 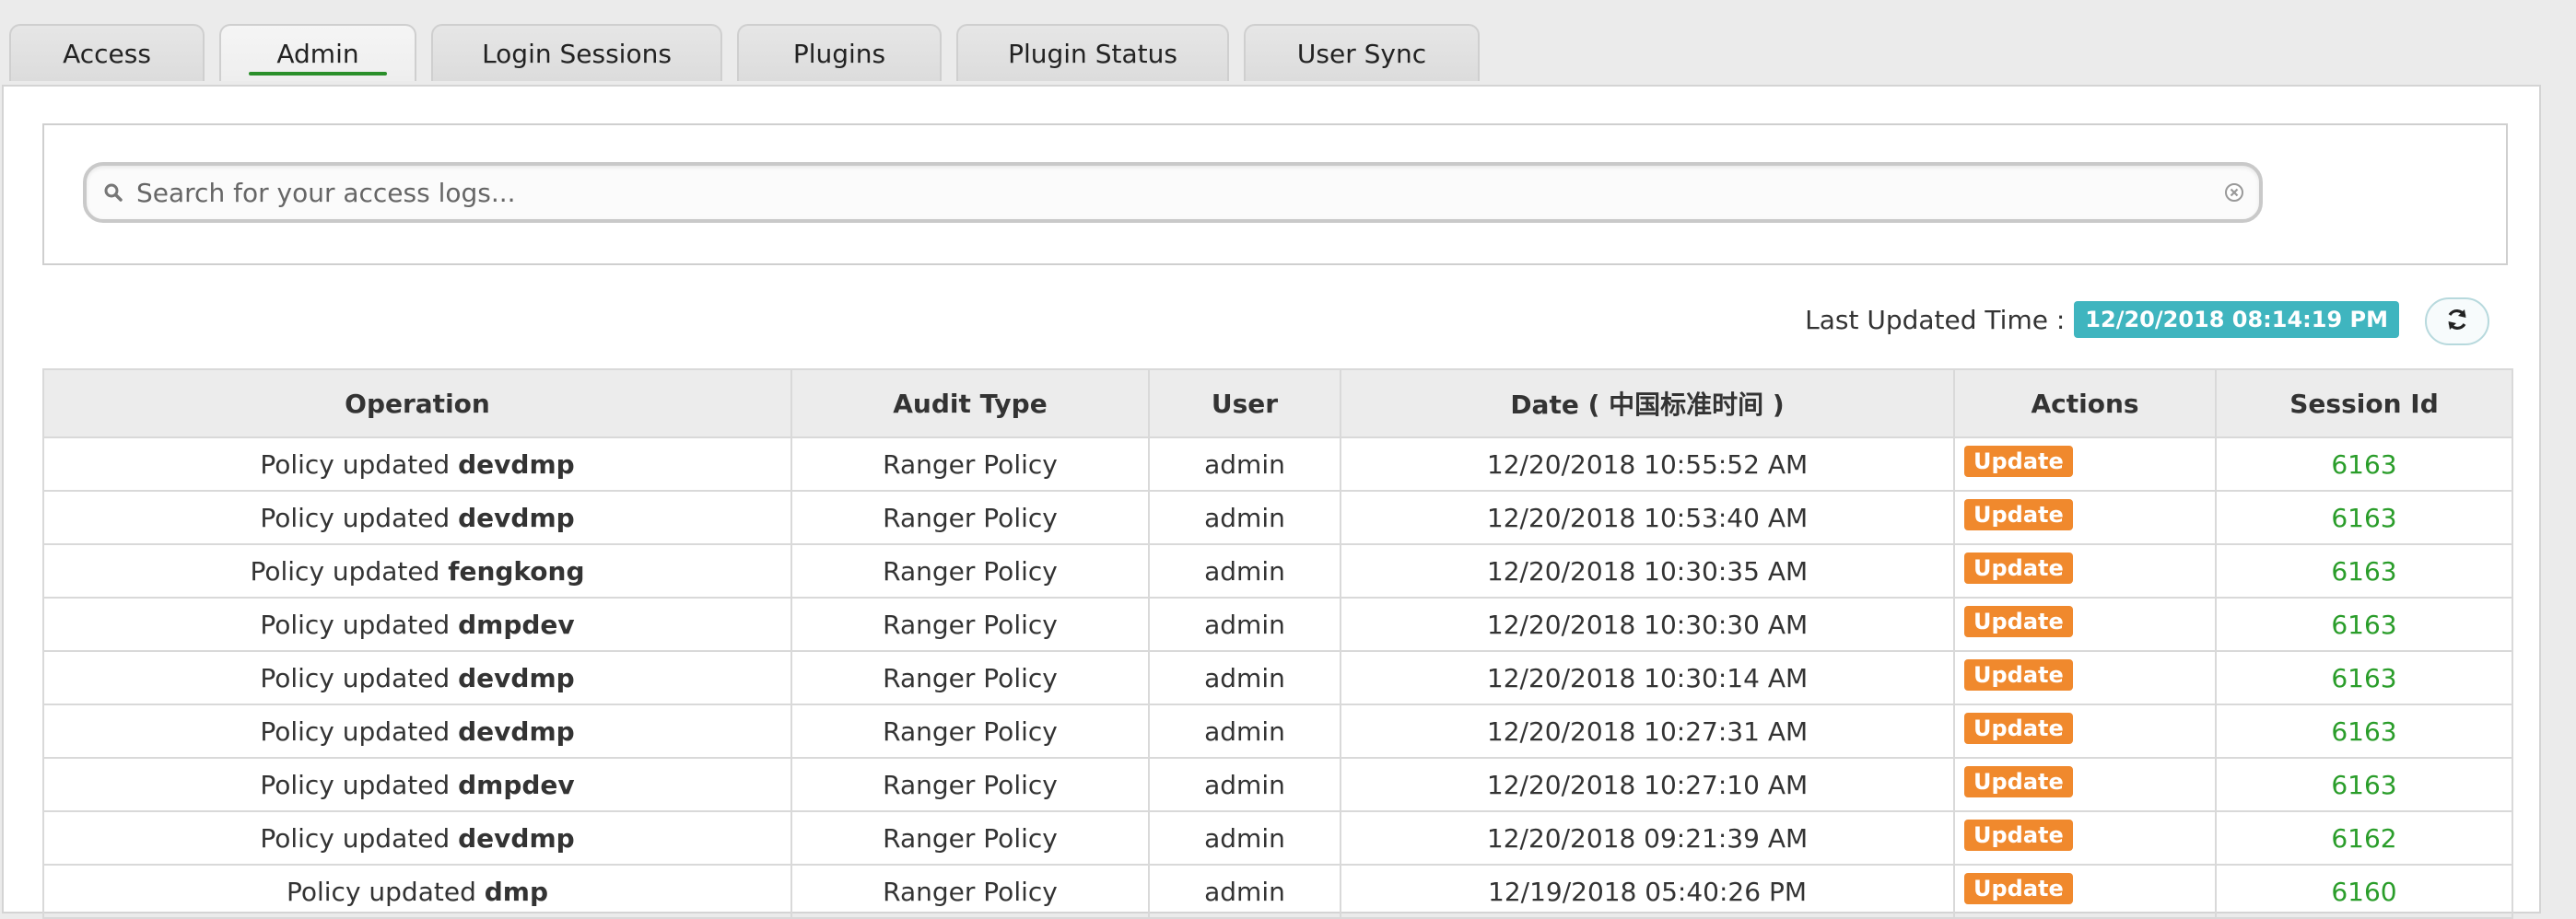 What do you see at coordinates (1648, 838) in the screenshot?
I see `date-cell: 12/20/2018 09:21:39 AM` at bounding box center [1648, 838].